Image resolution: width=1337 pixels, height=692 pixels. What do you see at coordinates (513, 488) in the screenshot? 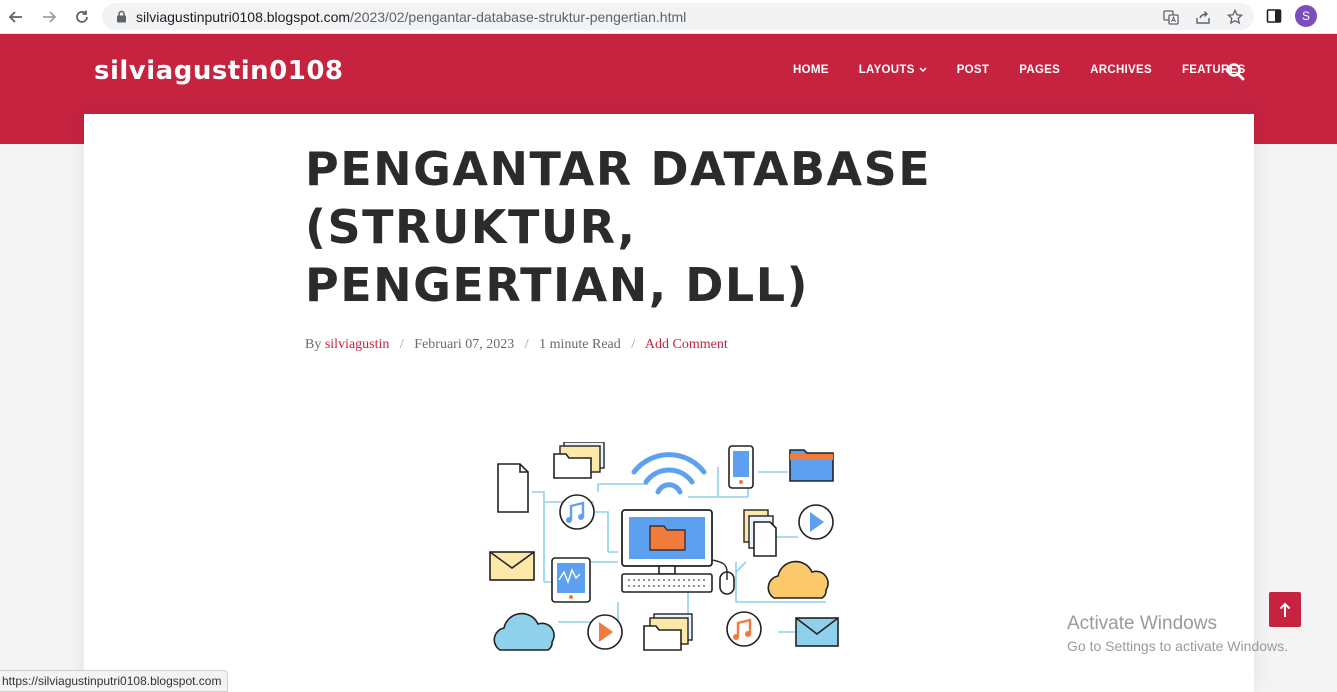
I see `document-icon` at bounding box center [513, 488].